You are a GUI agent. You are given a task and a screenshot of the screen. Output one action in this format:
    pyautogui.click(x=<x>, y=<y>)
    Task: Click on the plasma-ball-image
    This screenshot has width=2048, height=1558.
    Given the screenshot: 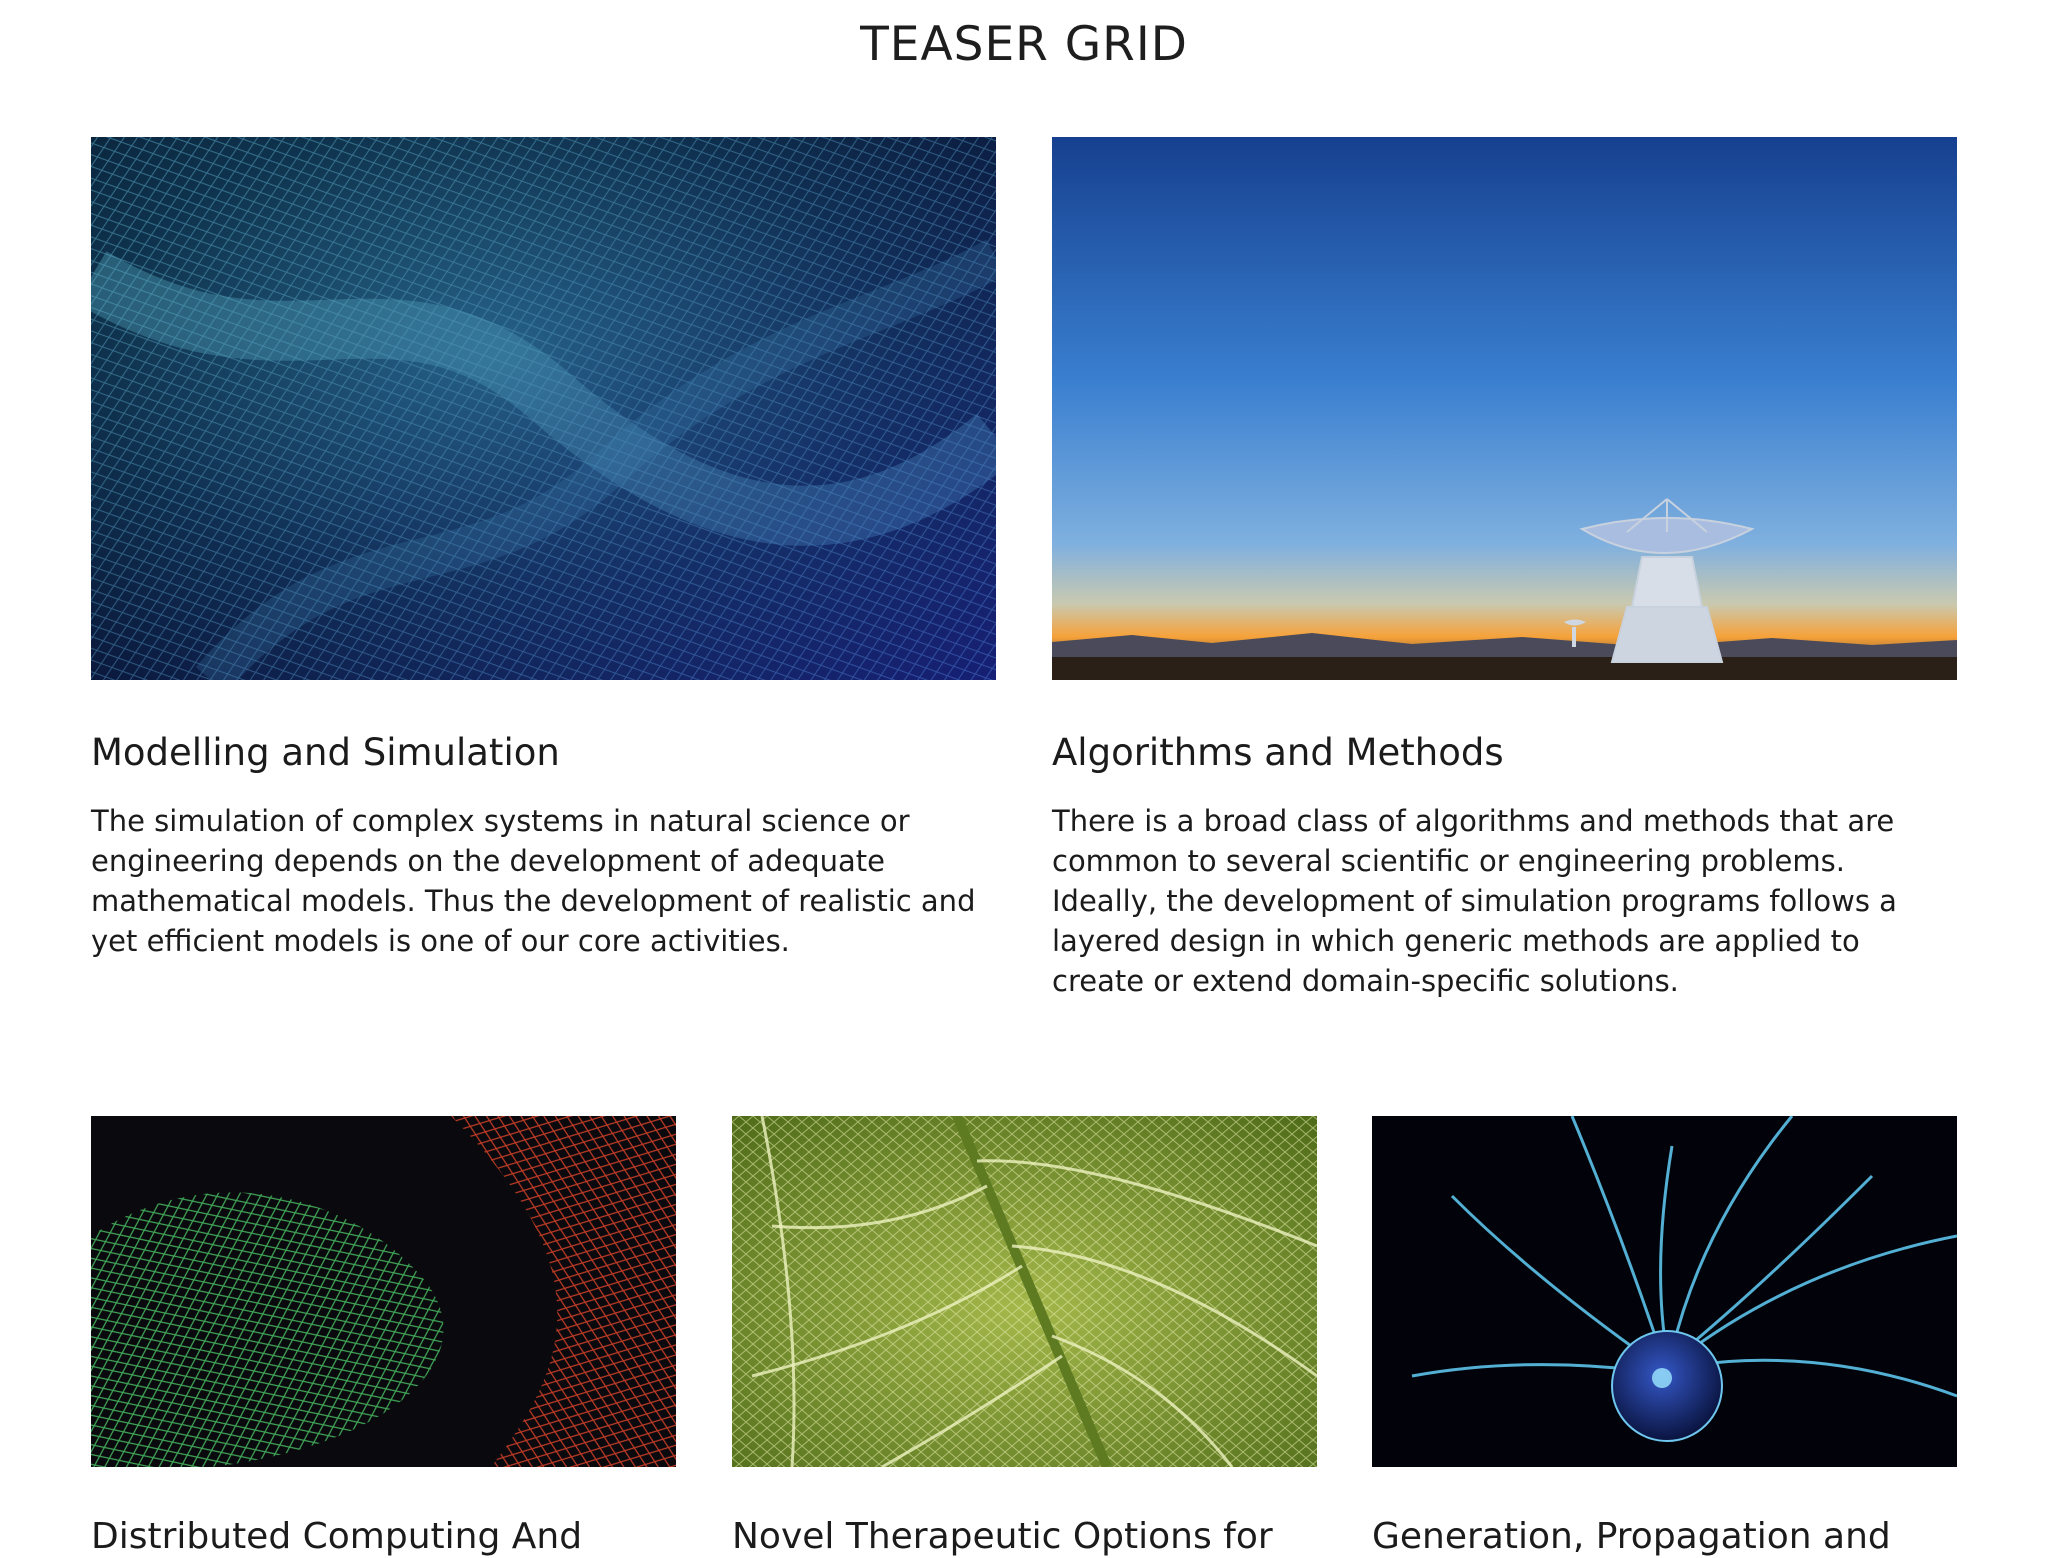 What is the action you would take?
    pyautogui.click(x=1664, y=1291)
    